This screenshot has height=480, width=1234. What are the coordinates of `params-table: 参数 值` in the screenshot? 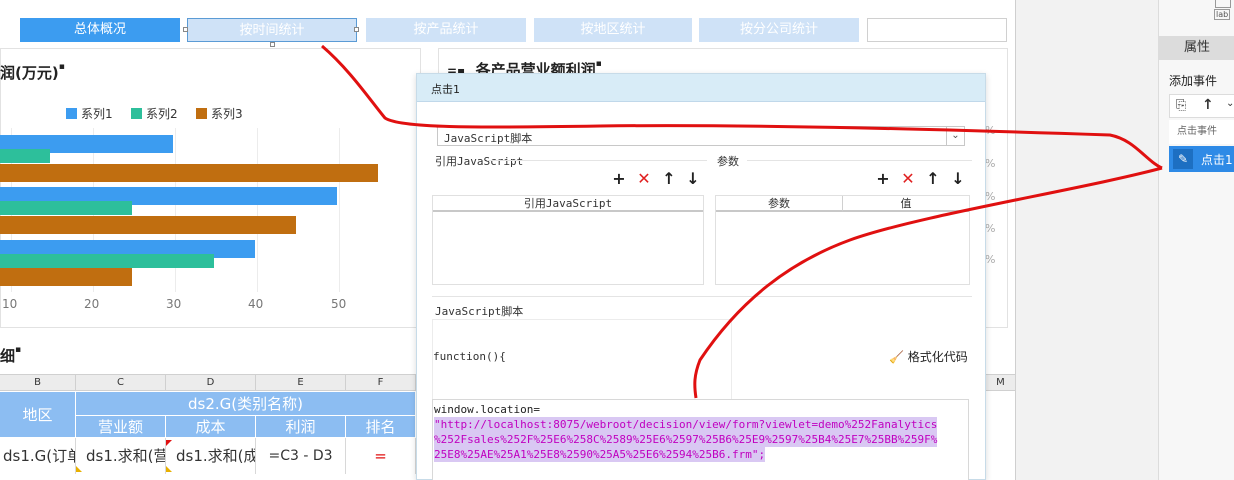 It's located at (842, 240).